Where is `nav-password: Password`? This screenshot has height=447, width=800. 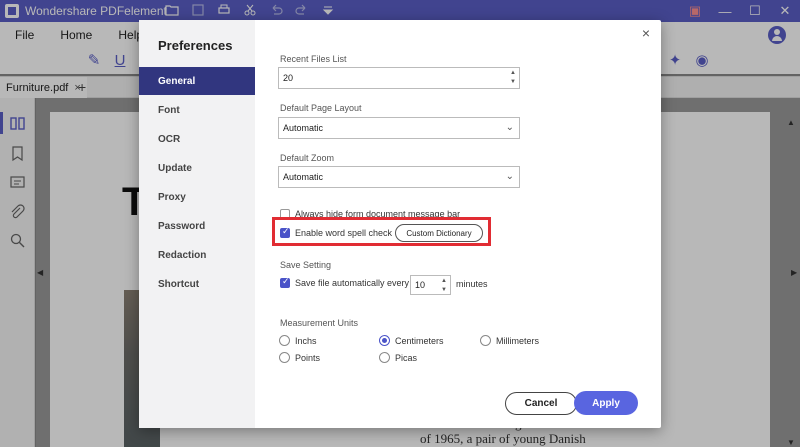 nav-password: Password is located at coordinates (197, 226).